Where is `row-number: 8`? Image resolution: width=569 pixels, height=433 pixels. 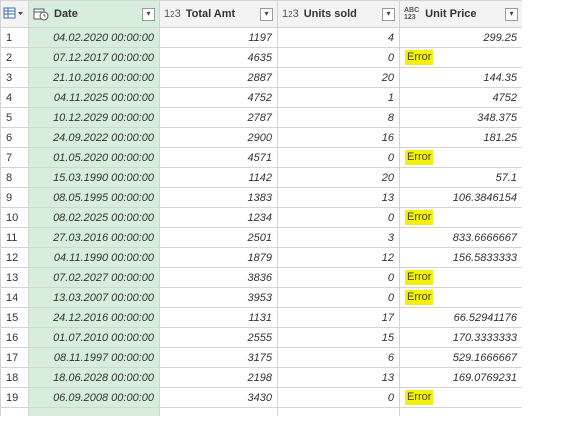
row-number: 8 is located at coordinates (14, 177).